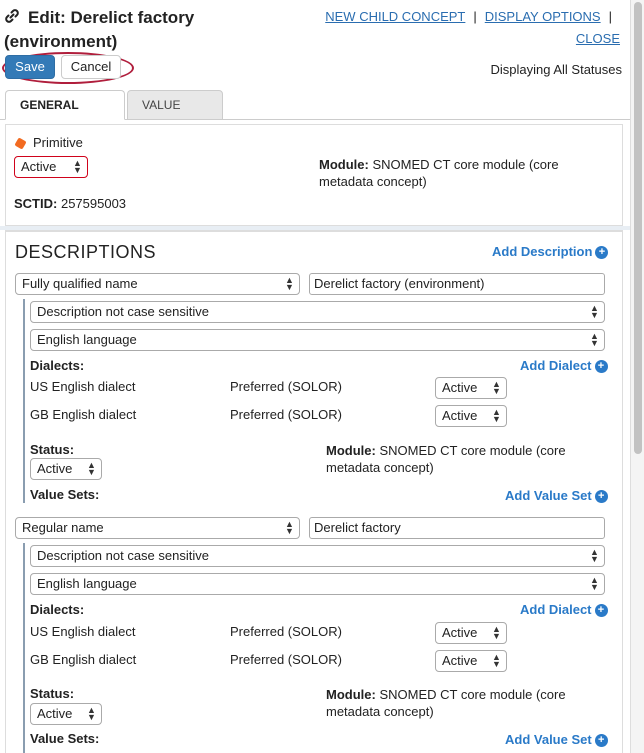 This screenshot has width=644, height=753. Describe the element at coordinates (472, 28) in the screenshot. I see `top-links: NEW CHILD CONCEPT | DISPLAY OPTIONS | CLOSE` at that location.